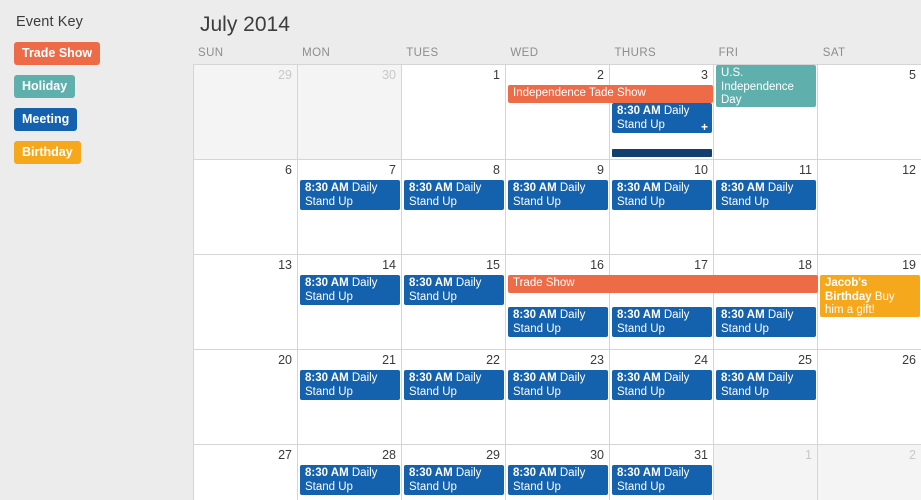  I want to click on event-jacobs-birthday: Jacob's Birthday Buy him a gift!, so click(870, 296).